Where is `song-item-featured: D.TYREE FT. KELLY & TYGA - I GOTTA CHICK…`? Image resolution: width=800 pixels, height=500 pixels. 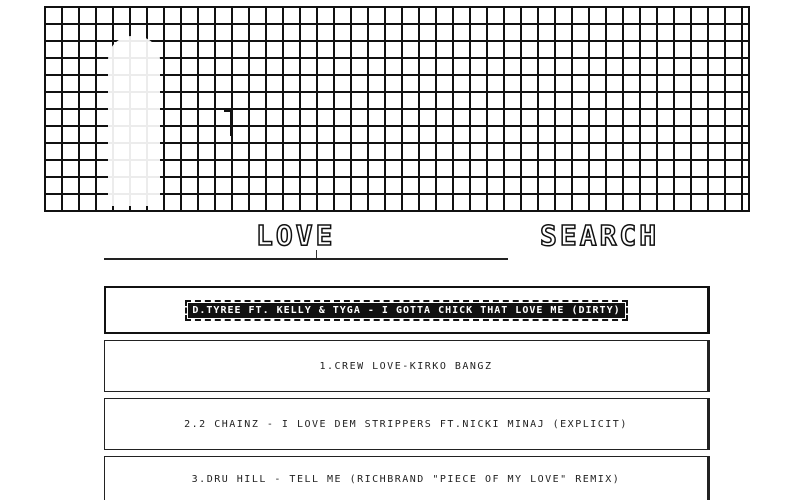 song-item-featured: D.TYREE FT. KELLY & TYGA - I GOTTA CHICK… is located at coordinates (407, 310).